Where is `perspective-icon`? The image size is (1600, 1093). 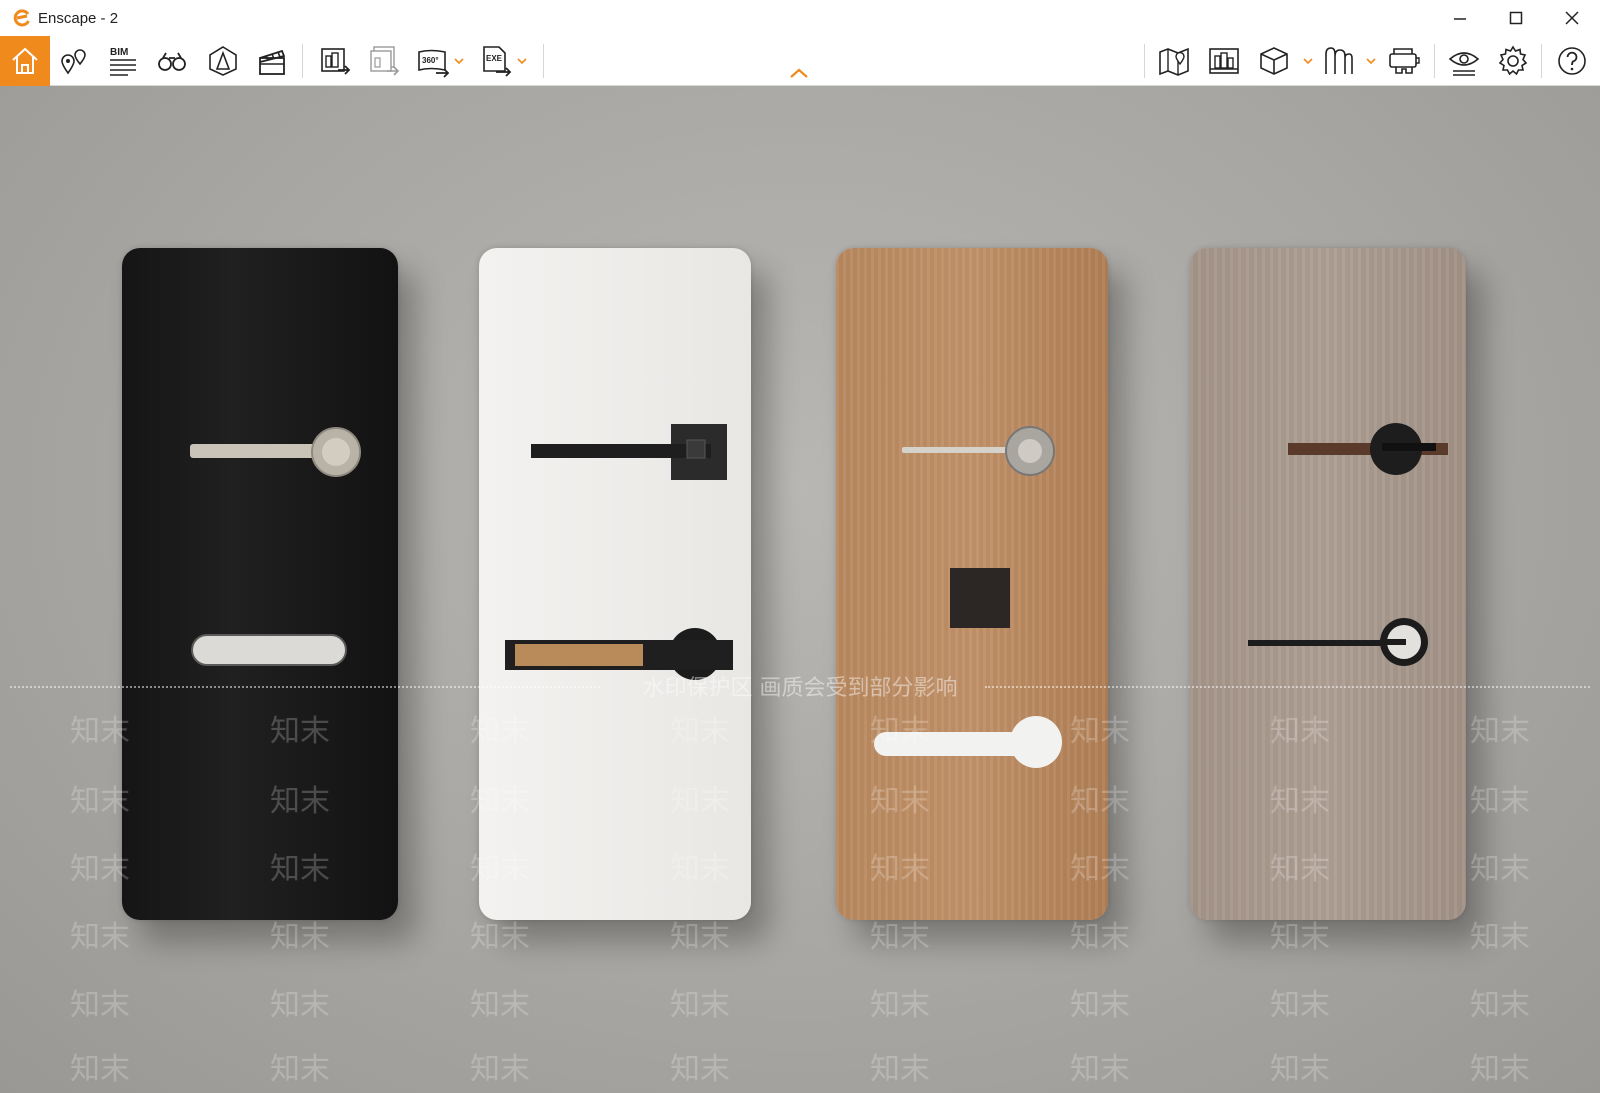
perspective-icon is located at coordinates (223, 61).